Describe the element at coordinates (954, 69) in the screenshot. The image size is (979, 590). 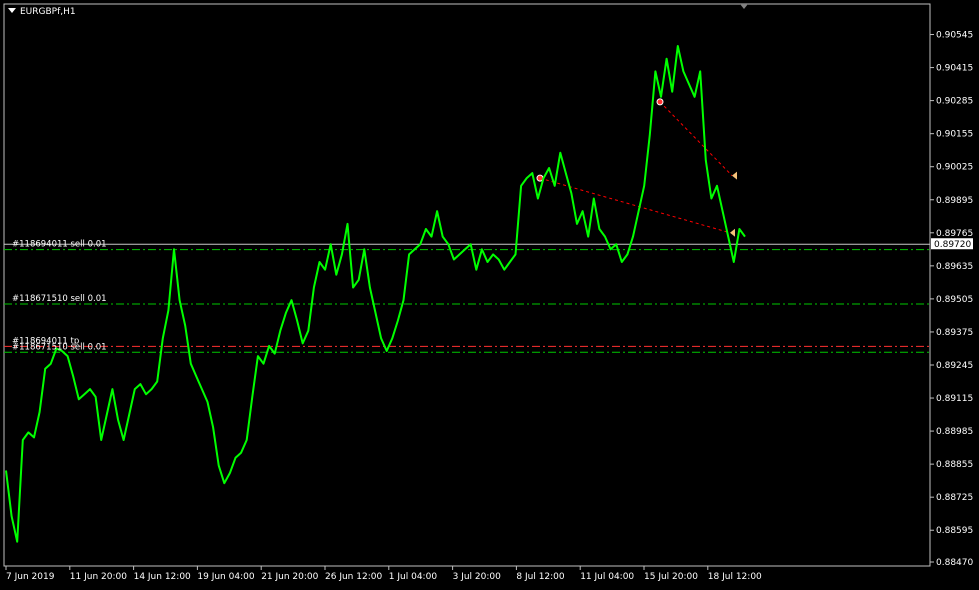
I see `y-tick-label: 0.90415` at that location.